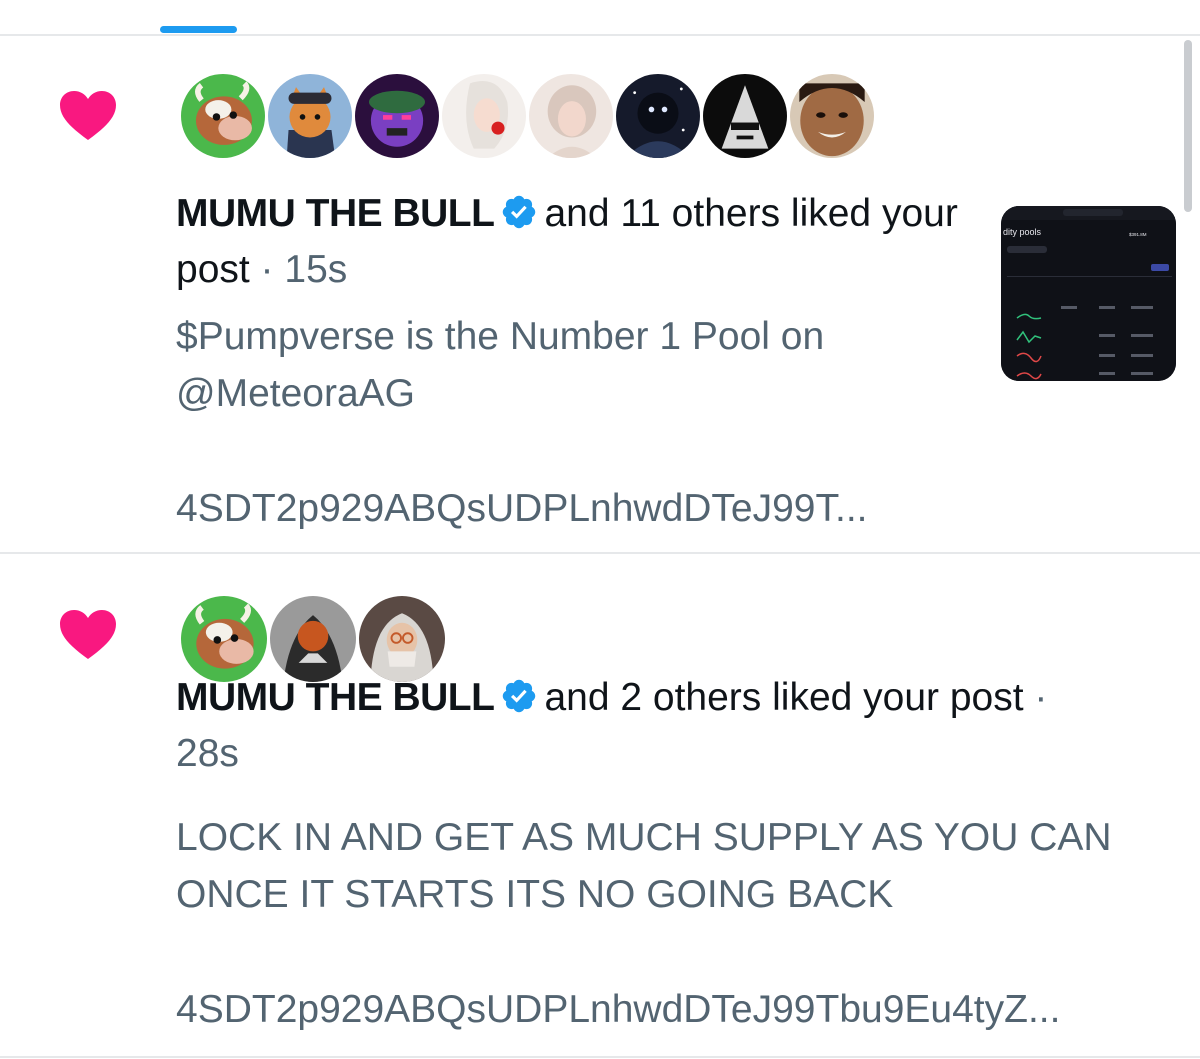  What do you see at coordinates (658, 116) in the screenshot?
I see `dark-space-avatar` at bounding box center [658, 116].